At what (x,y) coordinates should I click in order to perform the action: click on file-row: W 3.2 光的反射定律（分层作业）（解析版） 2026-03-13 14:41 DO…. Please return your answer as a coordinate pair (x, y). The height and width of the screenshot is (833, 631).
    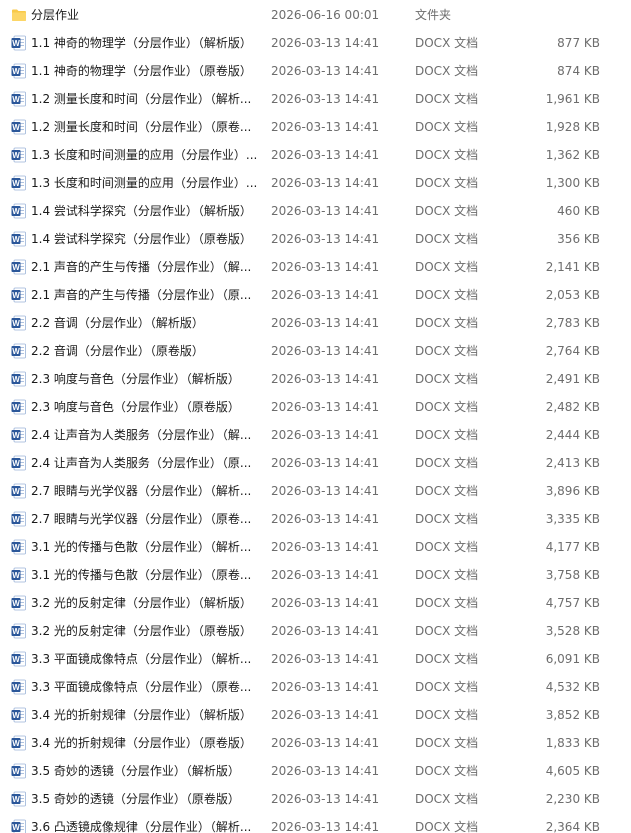
    Looking at the image, I should click on (315, 603).